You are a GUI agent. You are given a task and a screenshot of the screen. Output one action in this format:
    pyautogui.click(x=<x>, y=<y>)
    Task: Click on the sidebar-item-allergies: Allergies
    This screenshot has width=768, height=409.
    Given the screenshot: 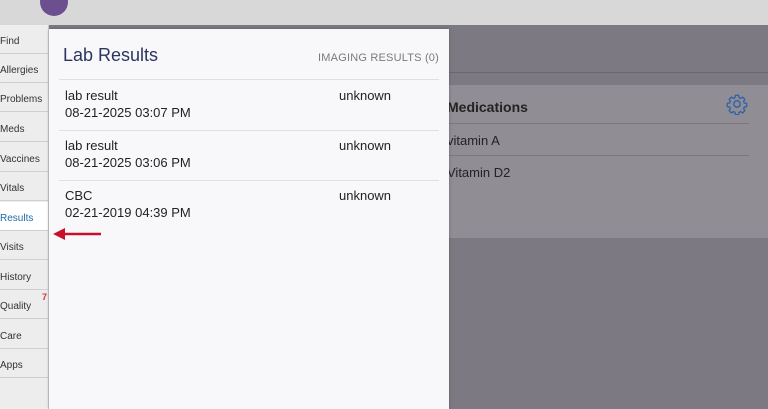 What is the action you would take?
    pyautogui.click(x=24, y=68)
    